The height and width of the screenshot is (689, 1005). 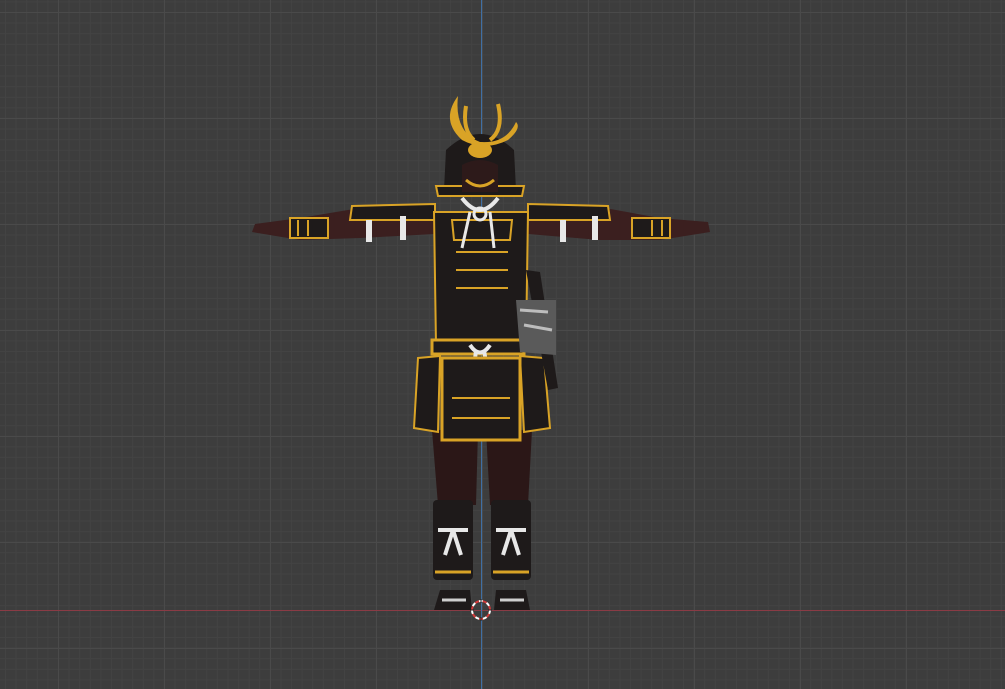 I want to click on helmet, so click(x=480, y=146).